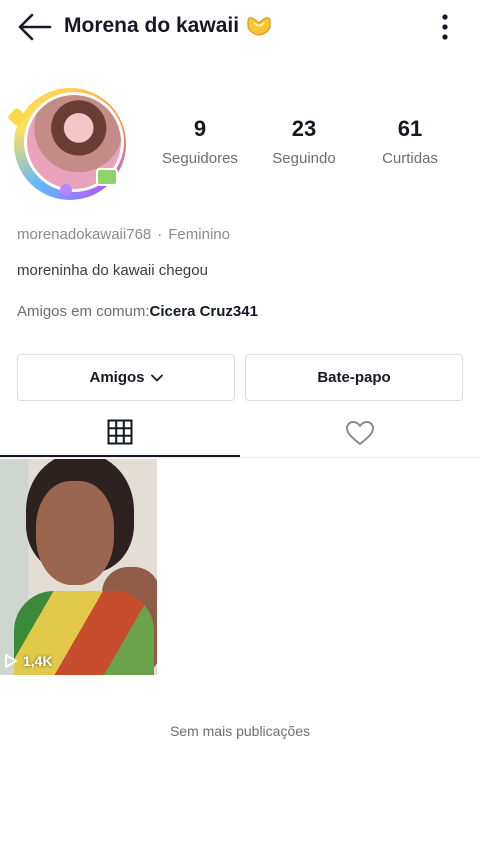 The width and height of the screenshot is (480, 854). What do you see at coordinates (304, 158) in the screenshot?
I see `following-label: Seguindo` at bounding box center [304, 158].